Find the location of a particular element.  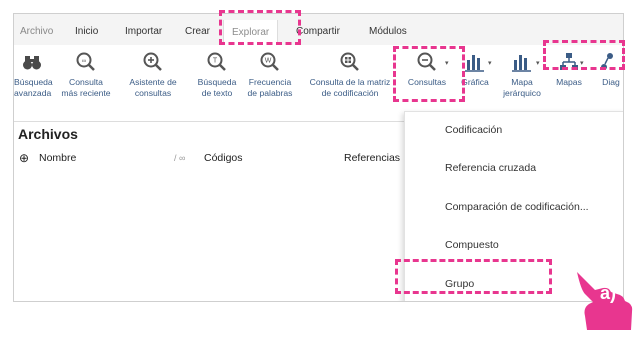

chart-icon is located at coordinates (475, 62).